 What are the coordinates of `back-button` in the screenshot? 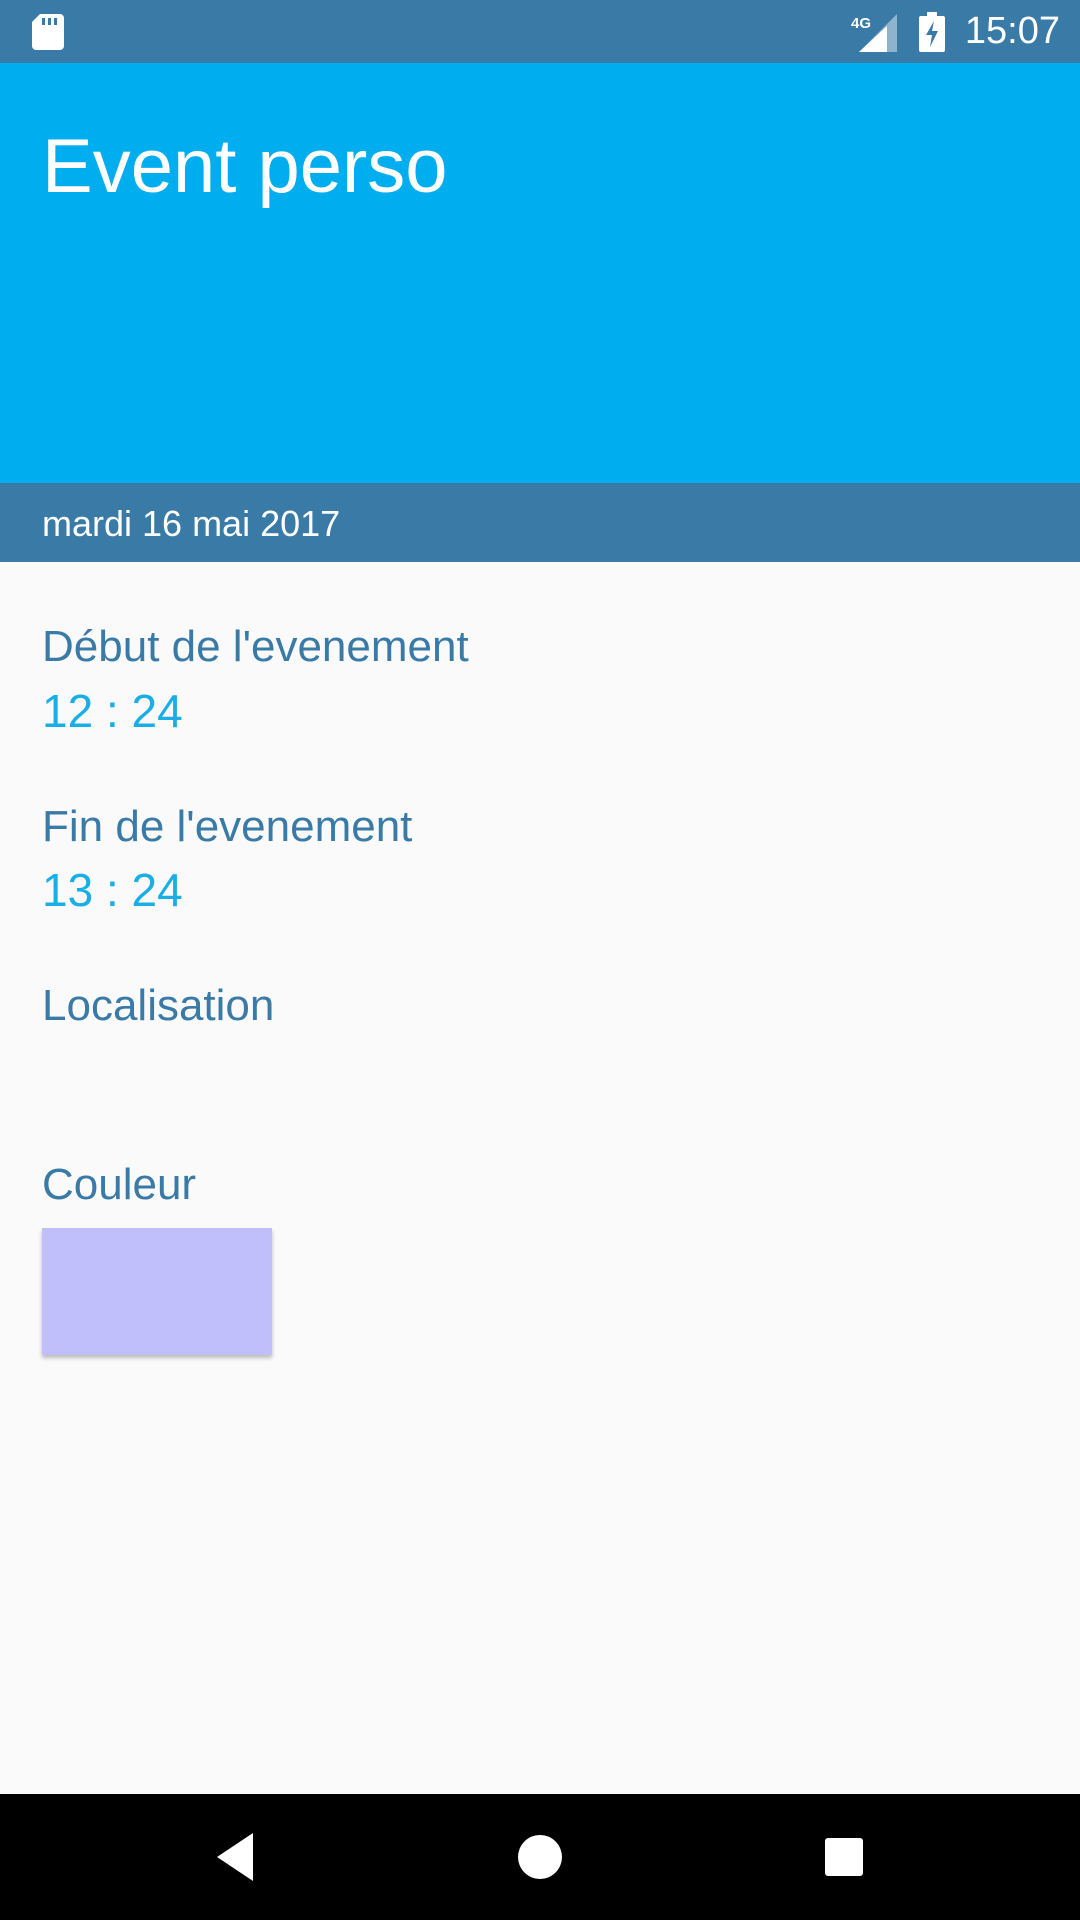 It's located at (236, 1857).